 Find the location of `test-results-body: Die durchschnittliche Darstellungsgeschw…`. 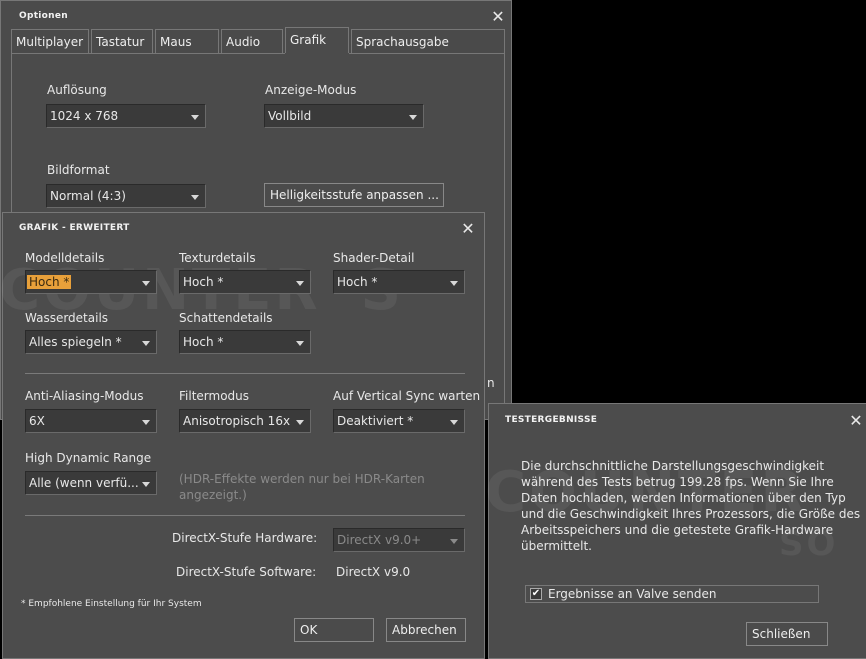

test-results-body: Die durchschnittliche Darstellungsgeschw… is located at coordinates (691, 506).